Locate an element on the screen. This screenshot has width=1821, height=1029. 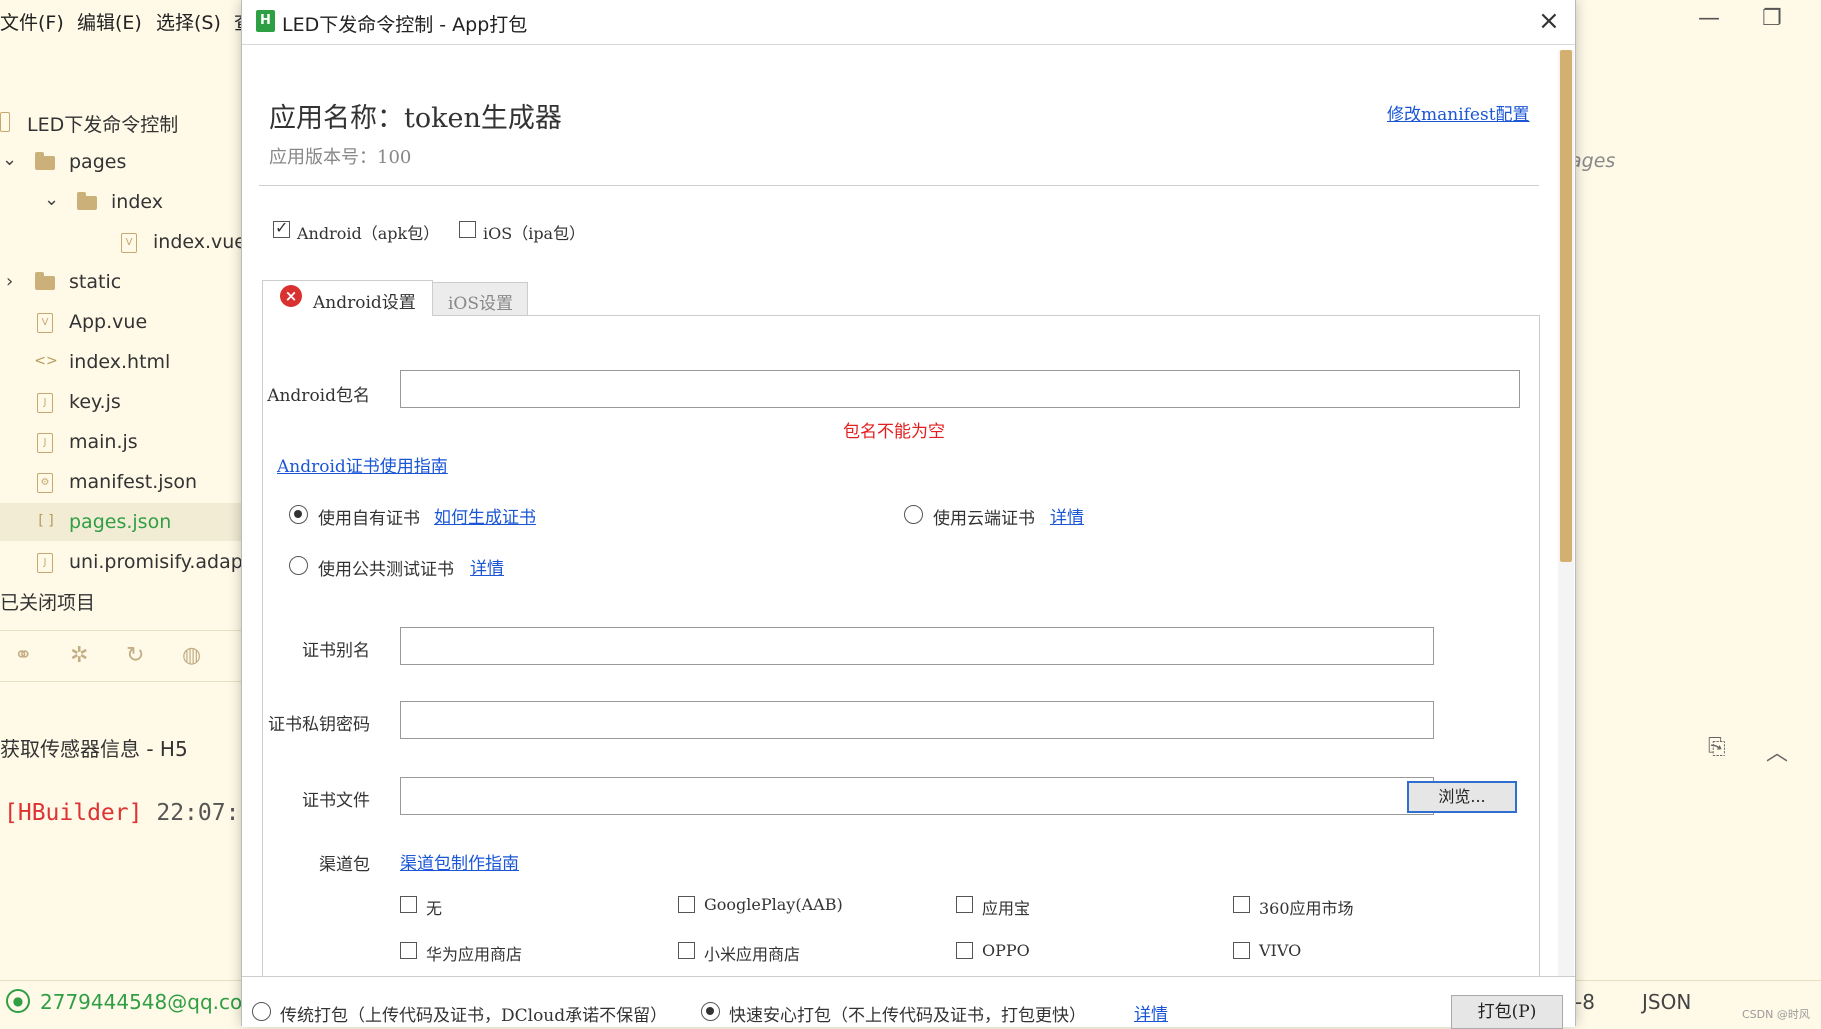
package-name-input is located at coordinates (960, 389).